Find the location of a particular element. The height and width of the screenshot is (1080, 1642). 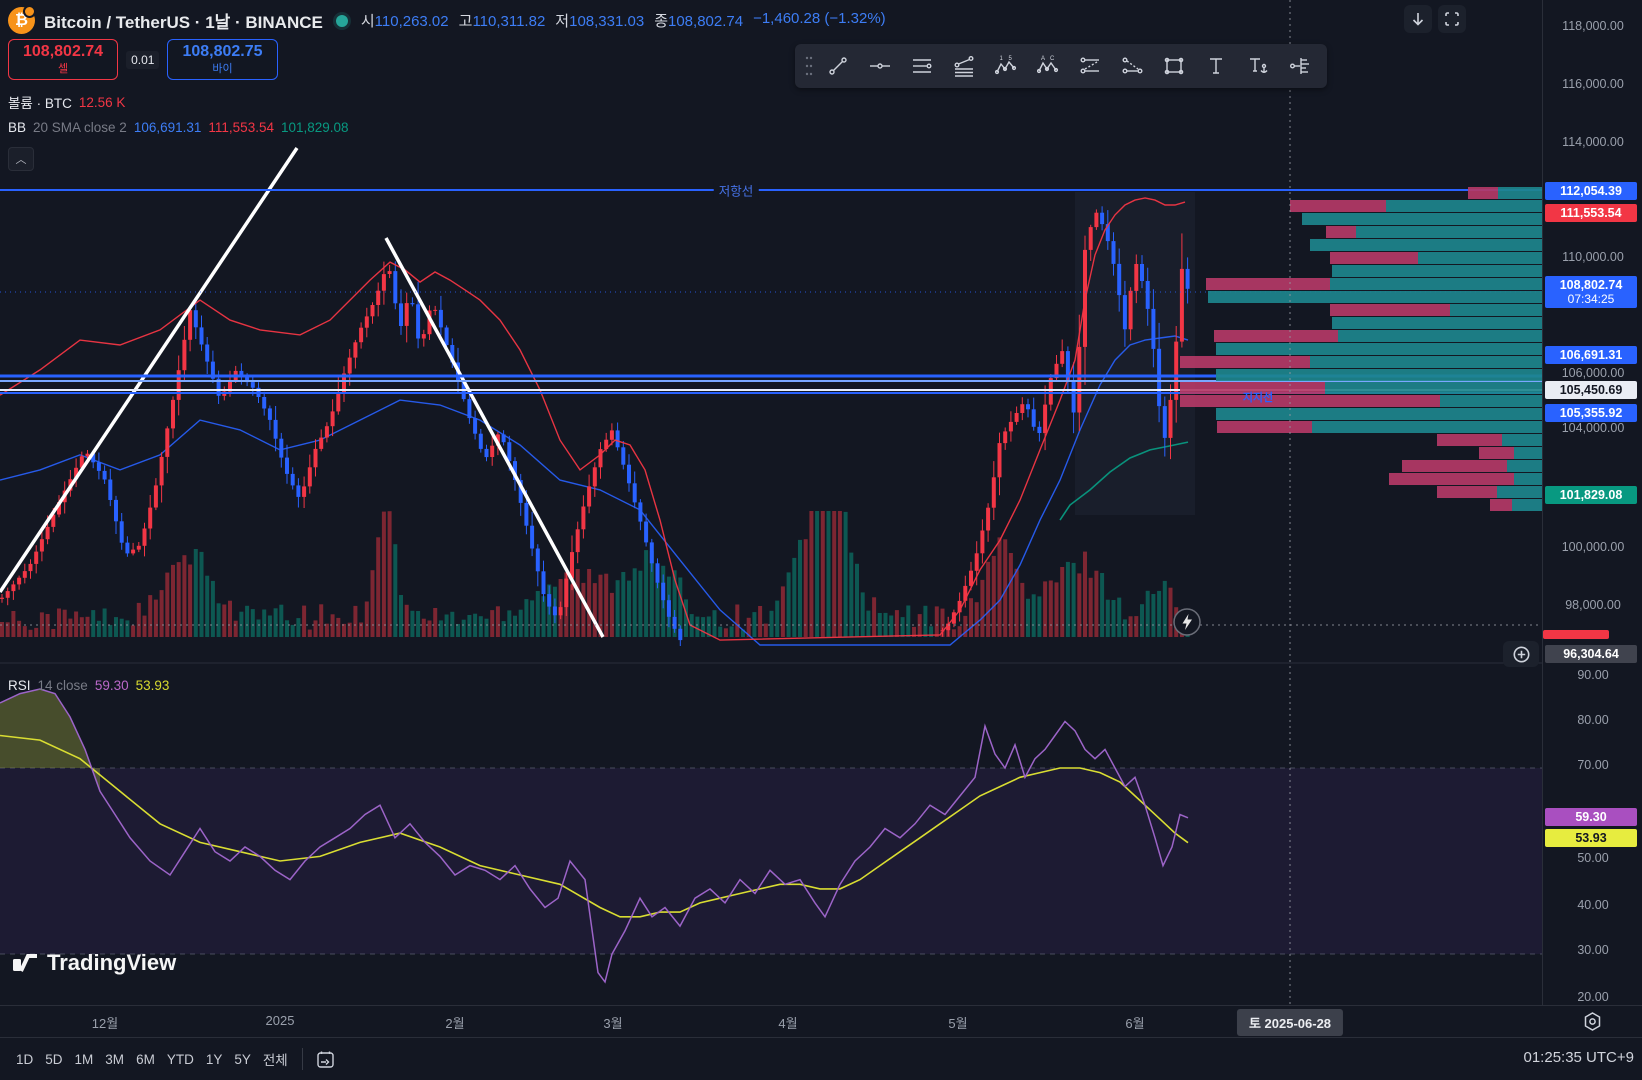

anchored-text-tool-button is located at coordinates (1258, 66).